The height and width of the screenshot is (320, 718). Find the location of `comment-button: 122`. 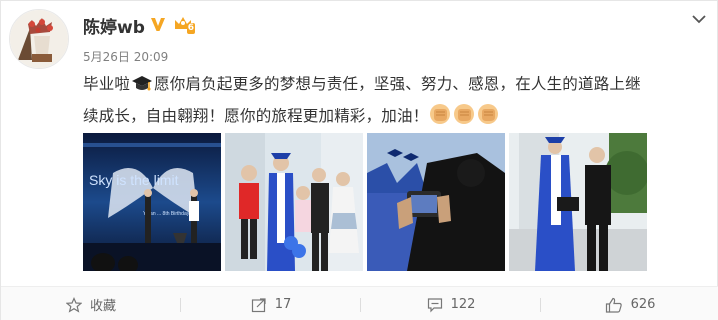

comment-button: 122 is located at coordinates (451, 303).